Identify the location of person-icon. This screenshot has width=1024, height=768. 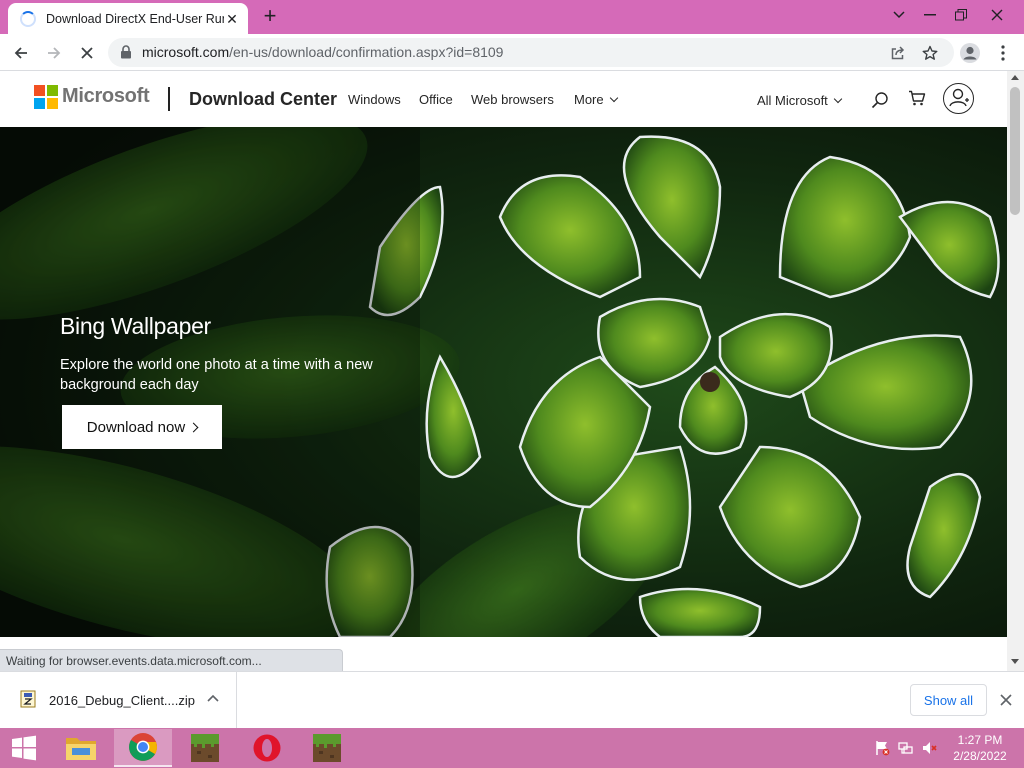
(959, 97).